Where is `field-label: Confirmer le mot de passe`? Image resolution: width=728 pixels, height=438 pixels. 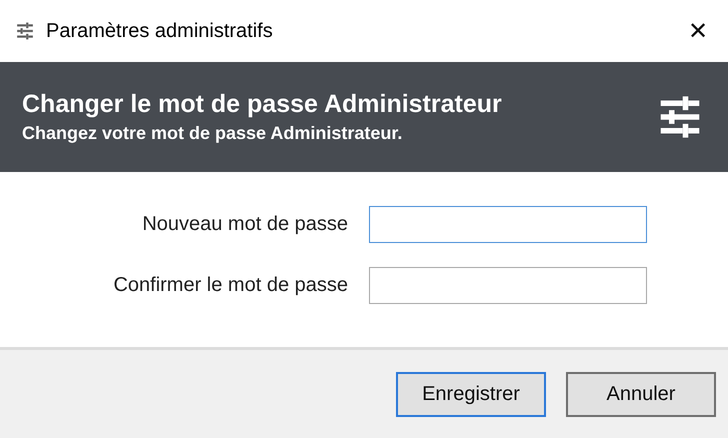
field-label: Confirmer le mot de passe is located at coordinates (230, 285).